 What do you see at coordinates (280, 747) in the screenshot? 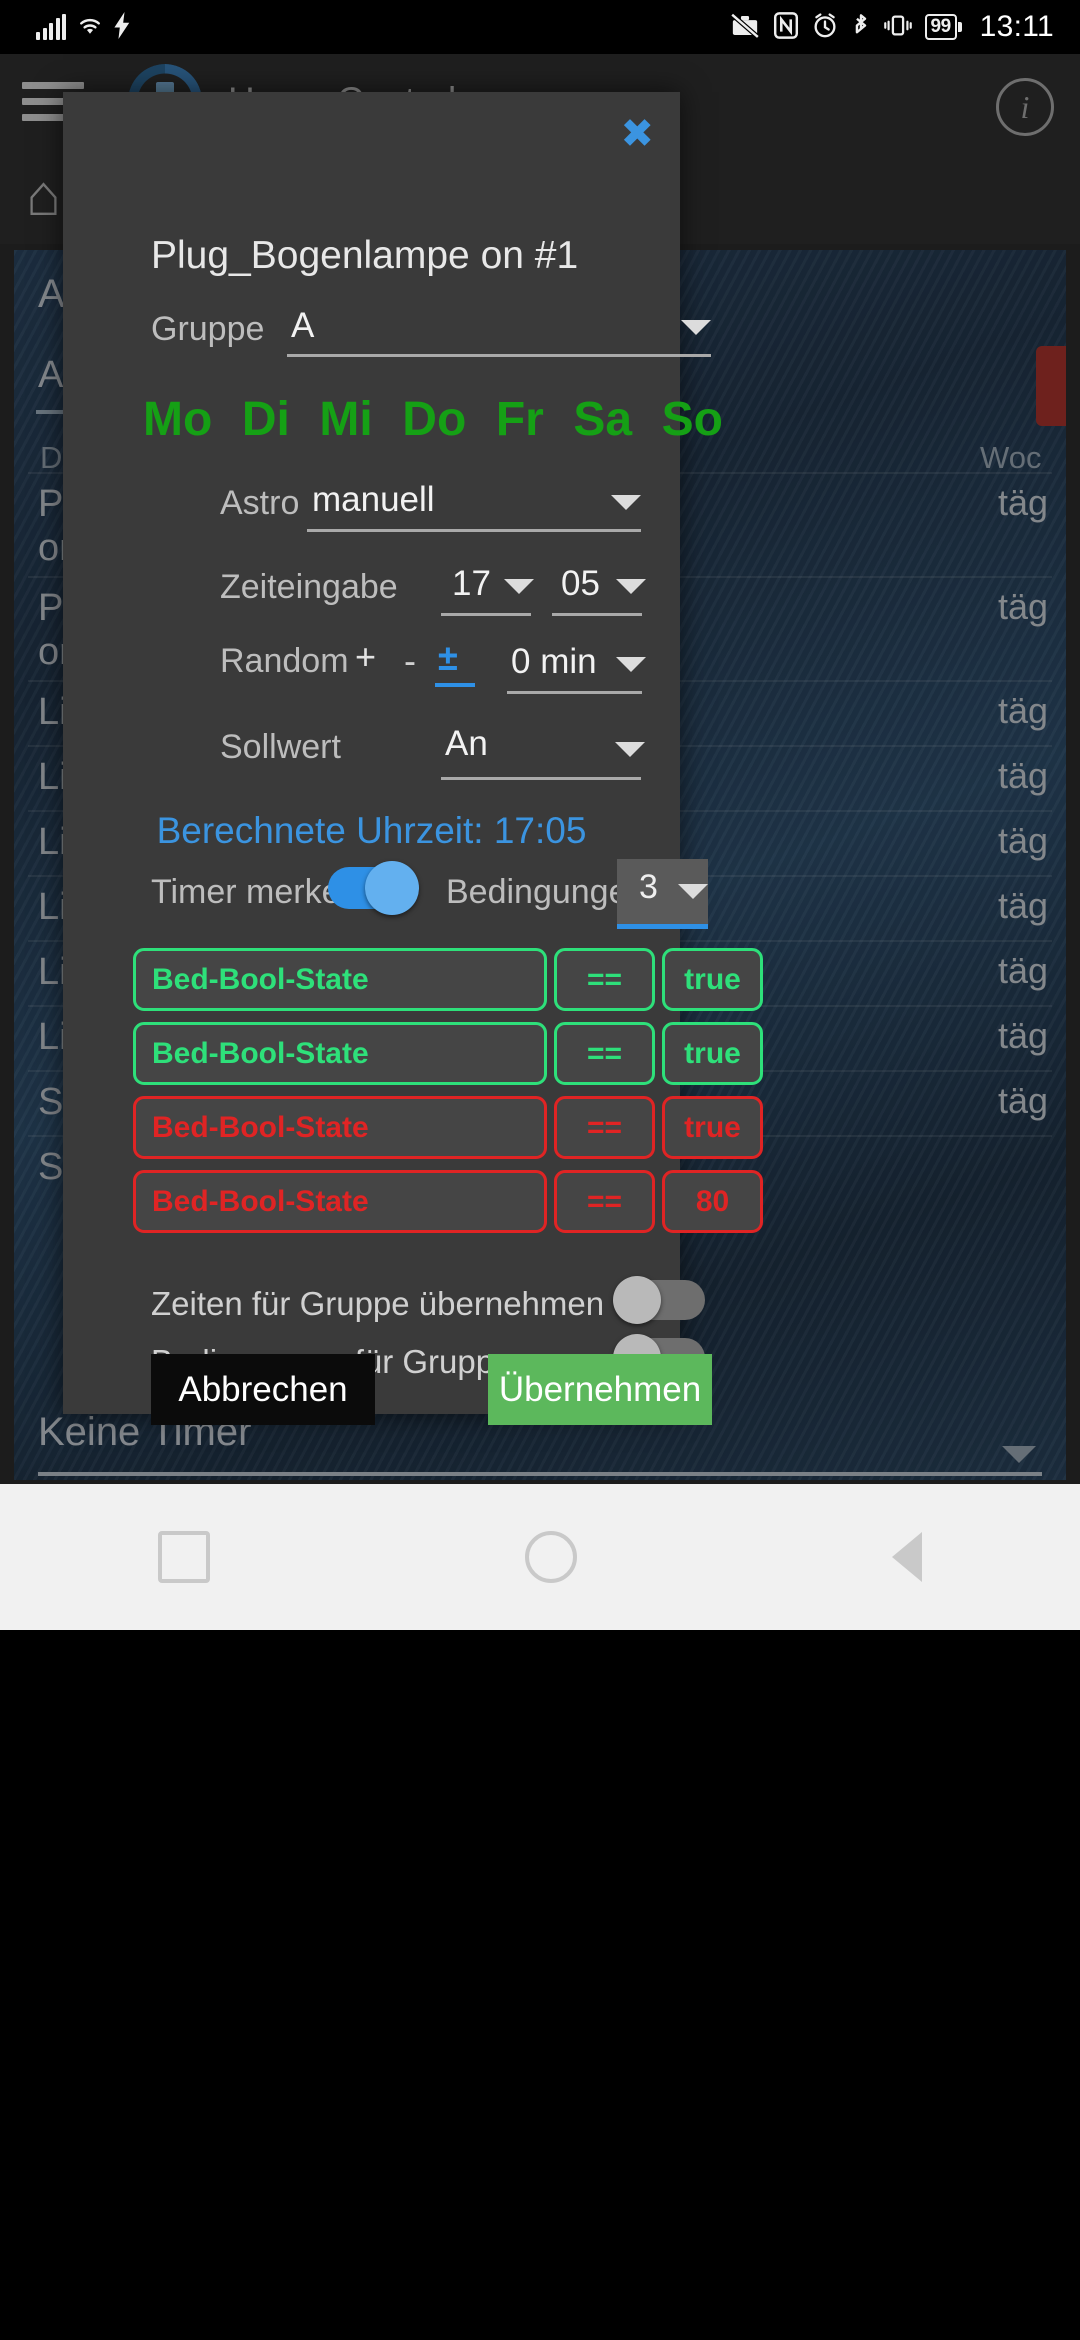
I see `sollwert-label: Sollwert` at bounding box center [280, 747].